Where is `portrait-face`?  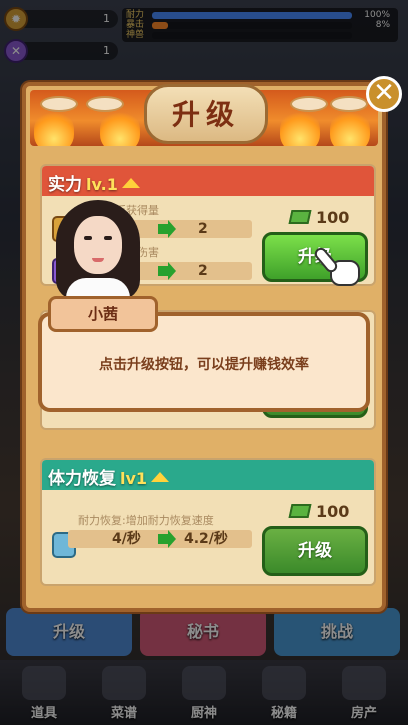 portrait-face is located at coordinates (98, 245).